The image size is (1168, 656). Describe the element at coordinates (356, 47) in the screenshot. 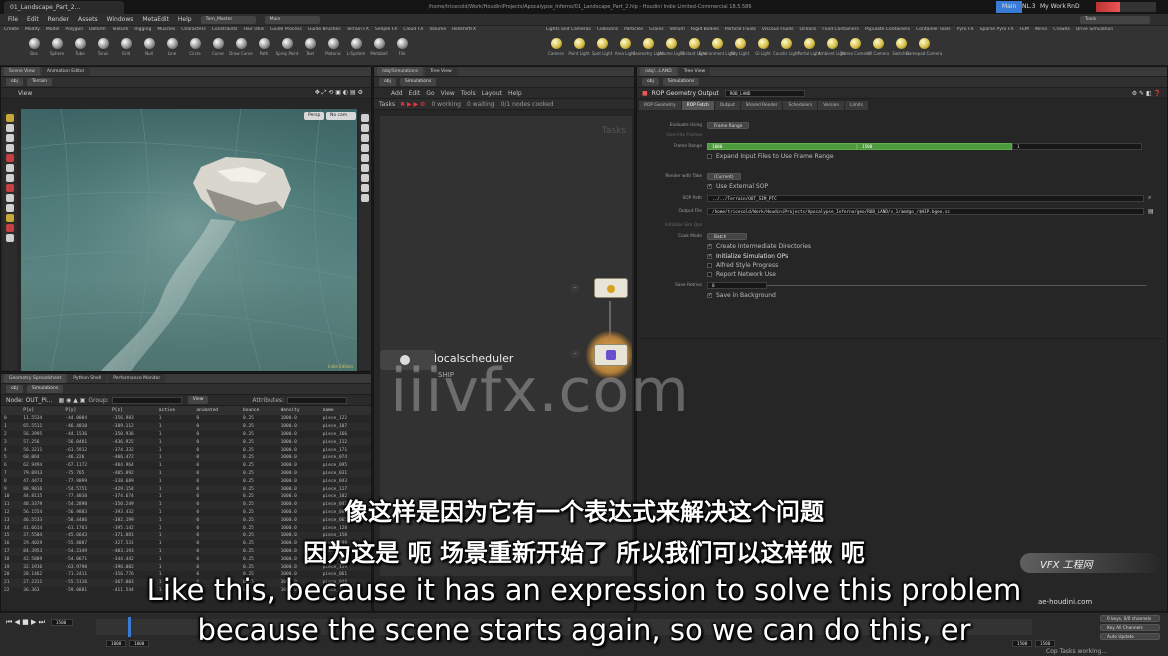

I see `shelf-tool-l-system: L-System` at that location.